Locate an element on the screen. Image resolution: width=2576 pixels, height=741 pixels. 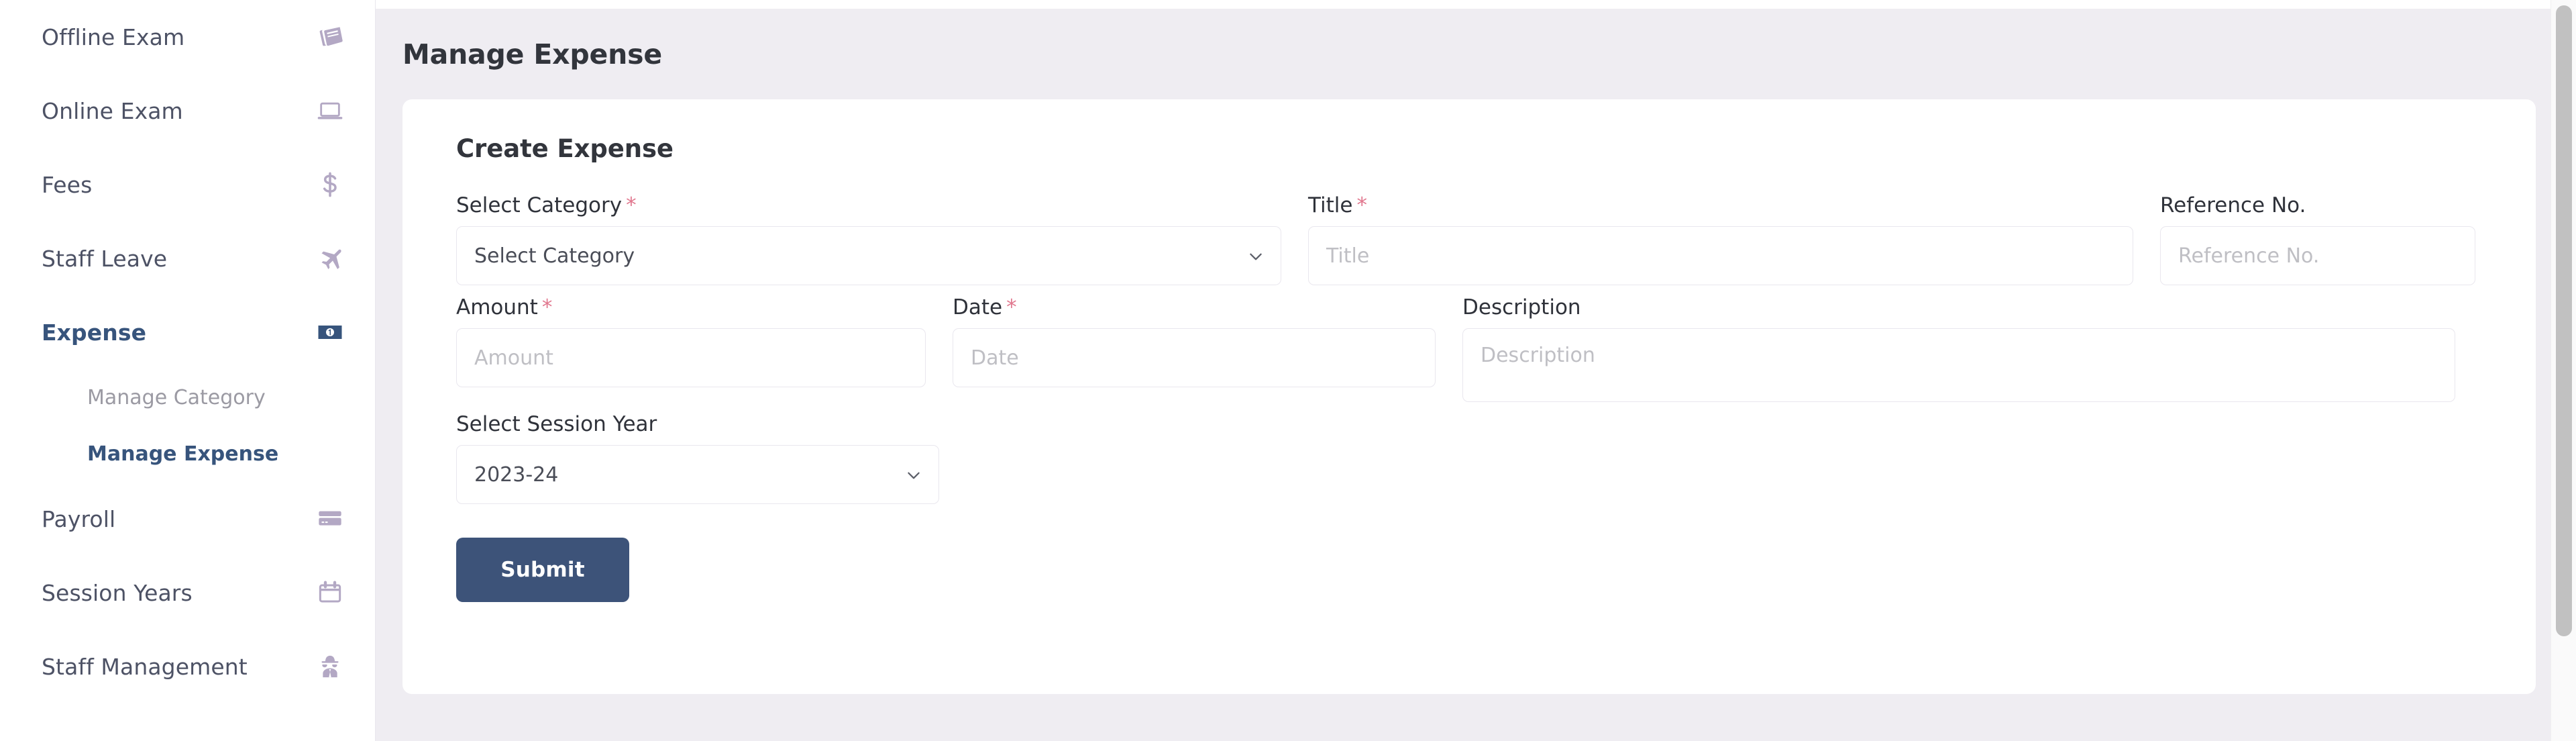
sidebar-item-staff-management: Staff Management is located at coordinates (187, 667).